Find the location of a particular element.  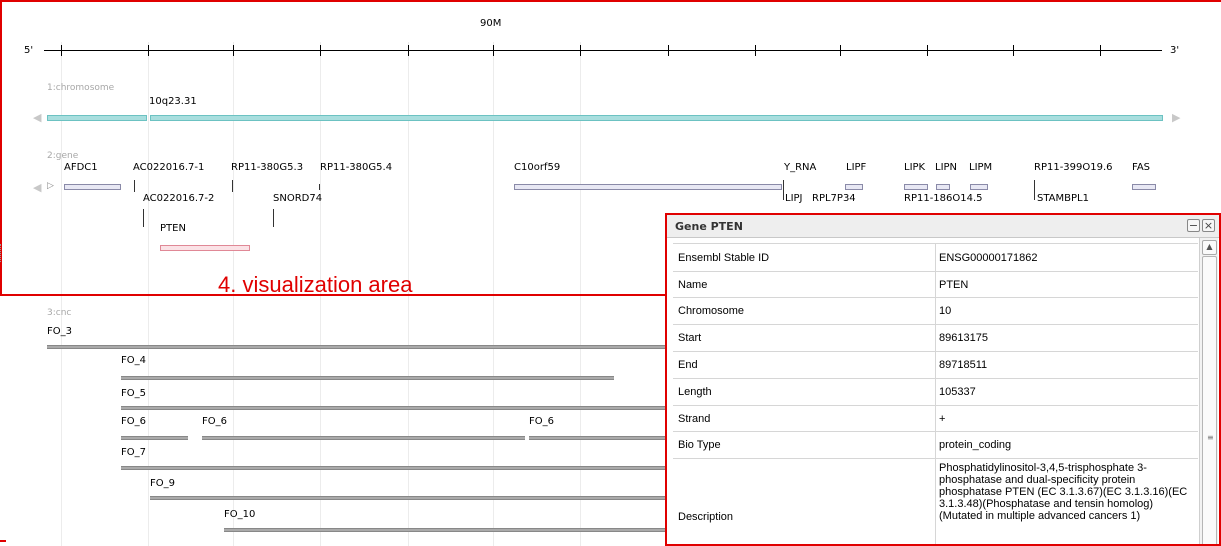

five-prime-label: 5' is located at coordinates (29, 50).